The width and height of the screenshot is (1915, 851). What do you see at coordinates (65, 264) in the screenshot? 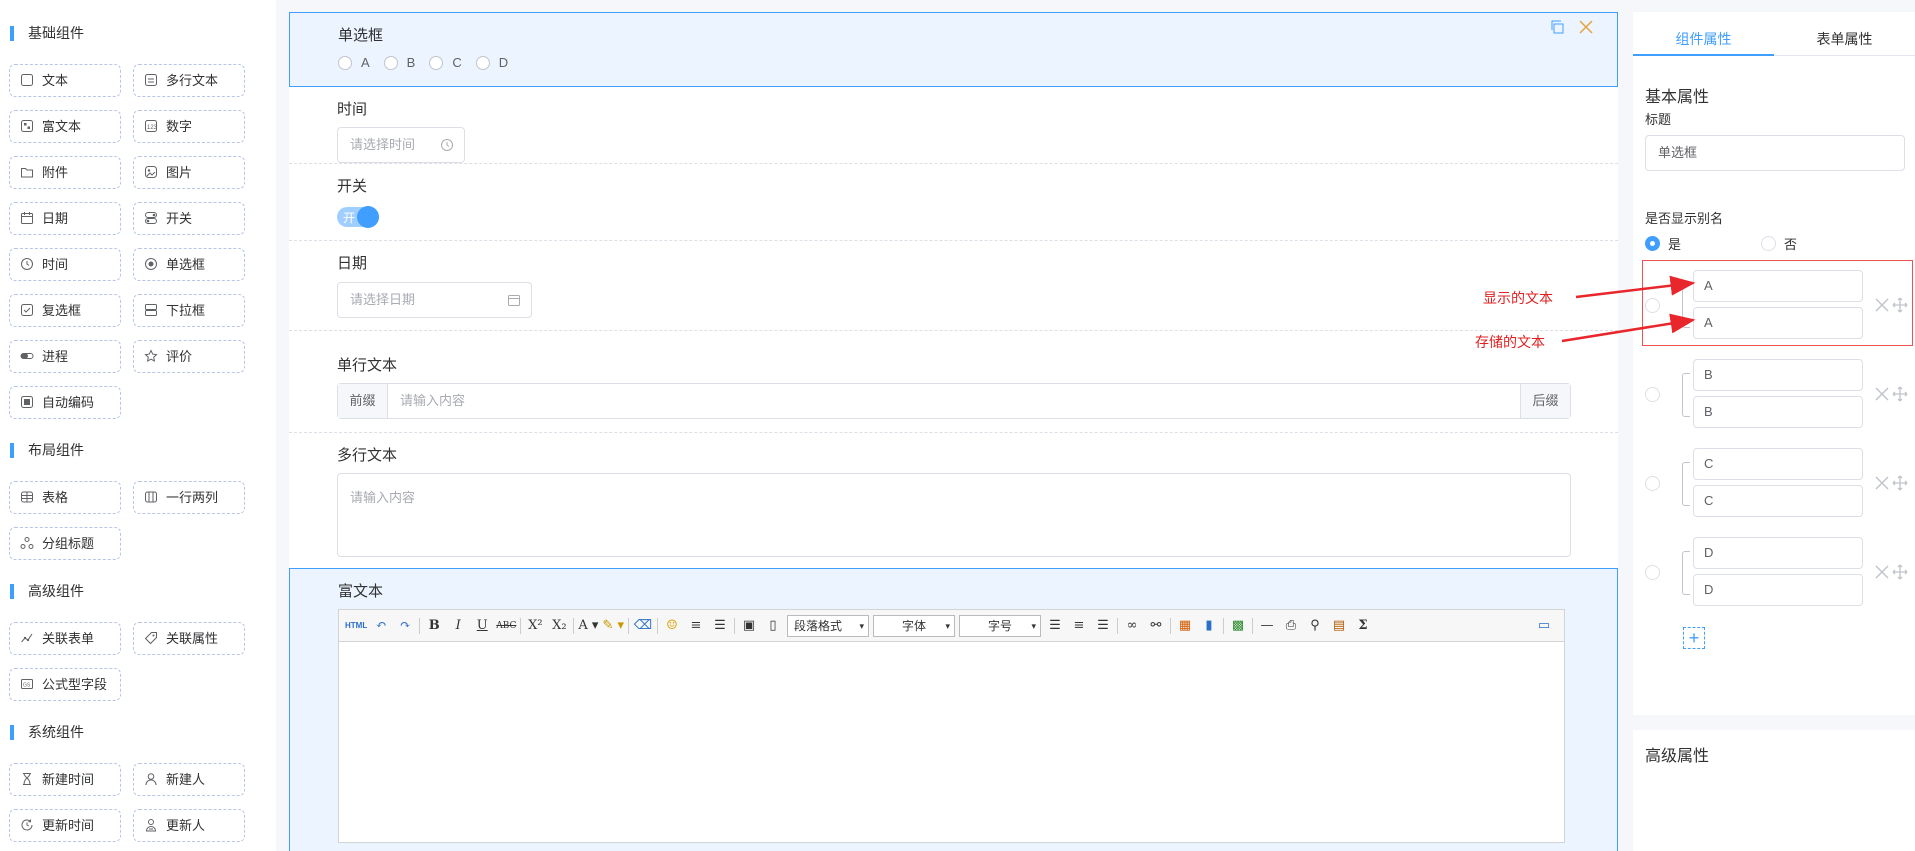
I see `palette-item-time: 时间` at bounding box center [65, 264].